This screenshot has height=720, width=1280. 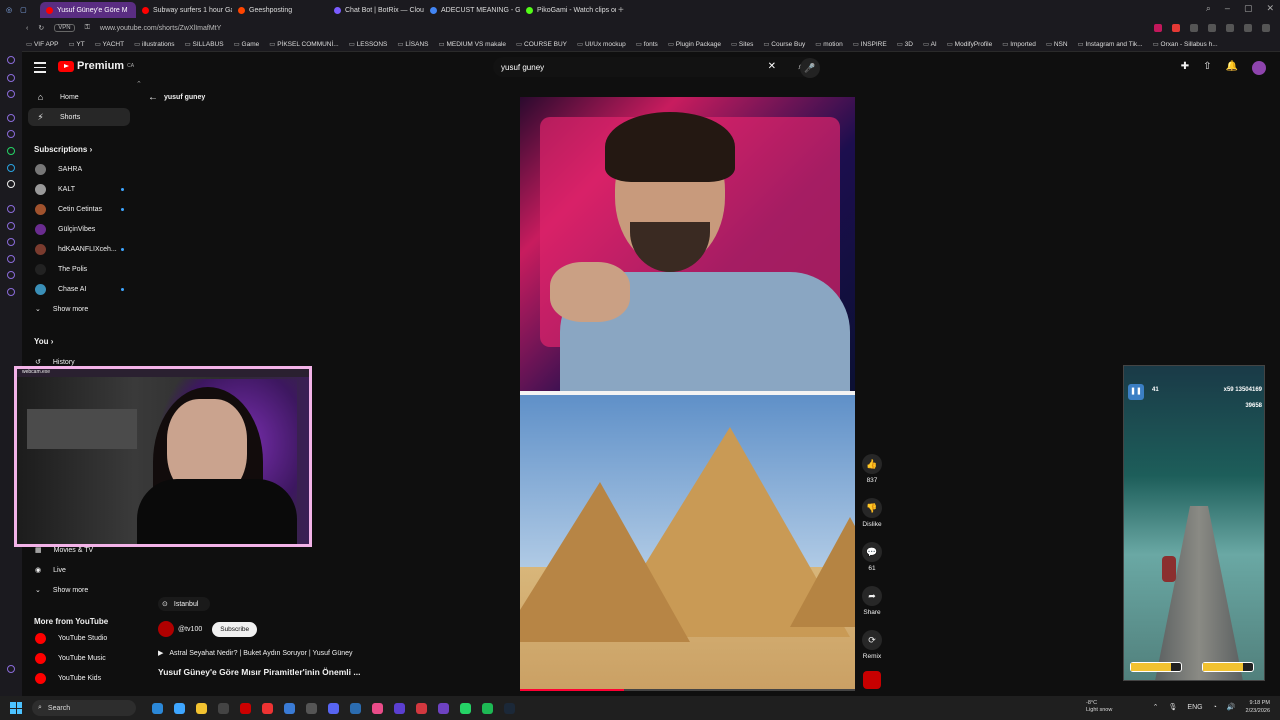 I want to click on sidebar-item-home: ⌂ Home, so click(x=79, y=97).